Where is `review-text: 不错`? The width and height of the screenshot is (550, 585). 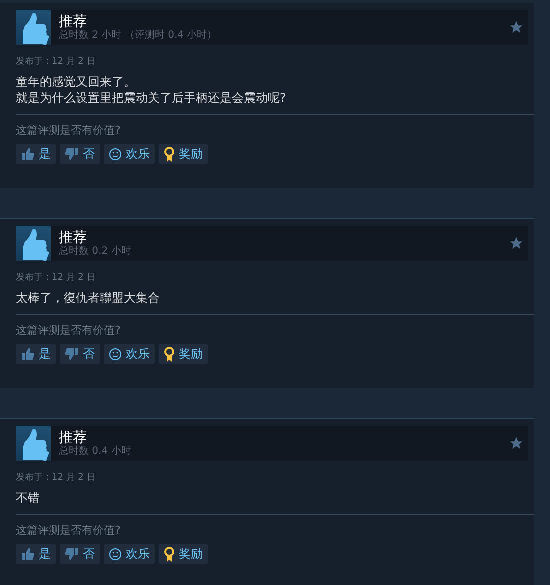 review-text: 不错 is located at coordinates (28, 498).